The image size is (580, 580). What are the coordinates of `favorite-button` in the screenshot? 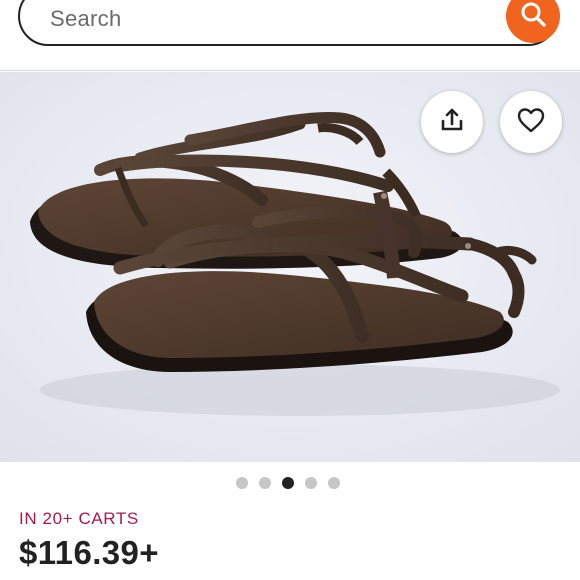 It's located at (531, 122).